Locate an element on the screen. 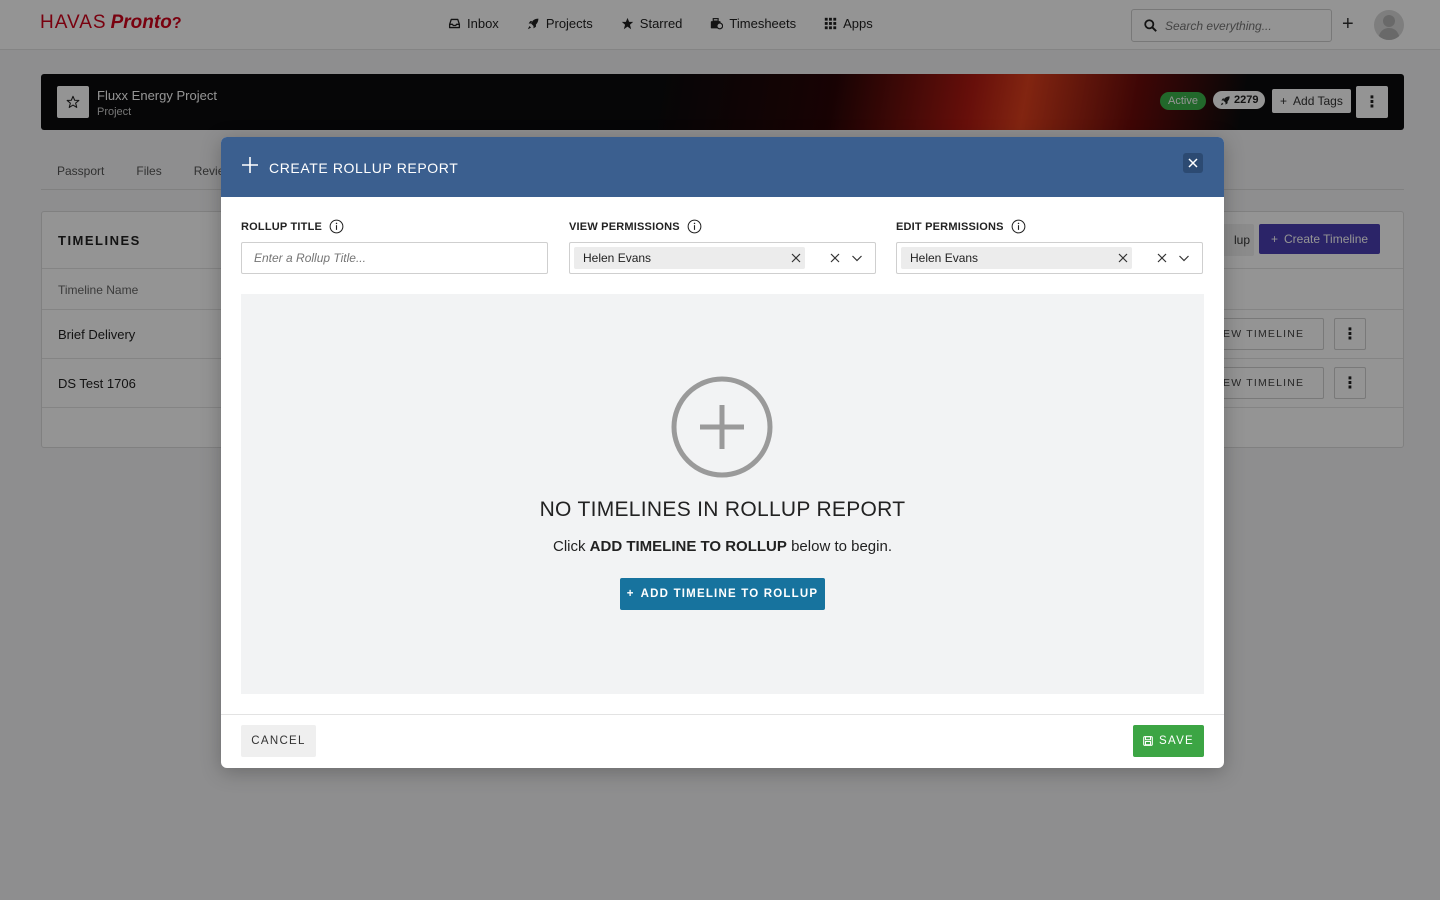 This screenshot has width=1440, height=900. add-timeline-label: ADD TIMELINE TO ROLLUP is located at coordinates (729, 594).